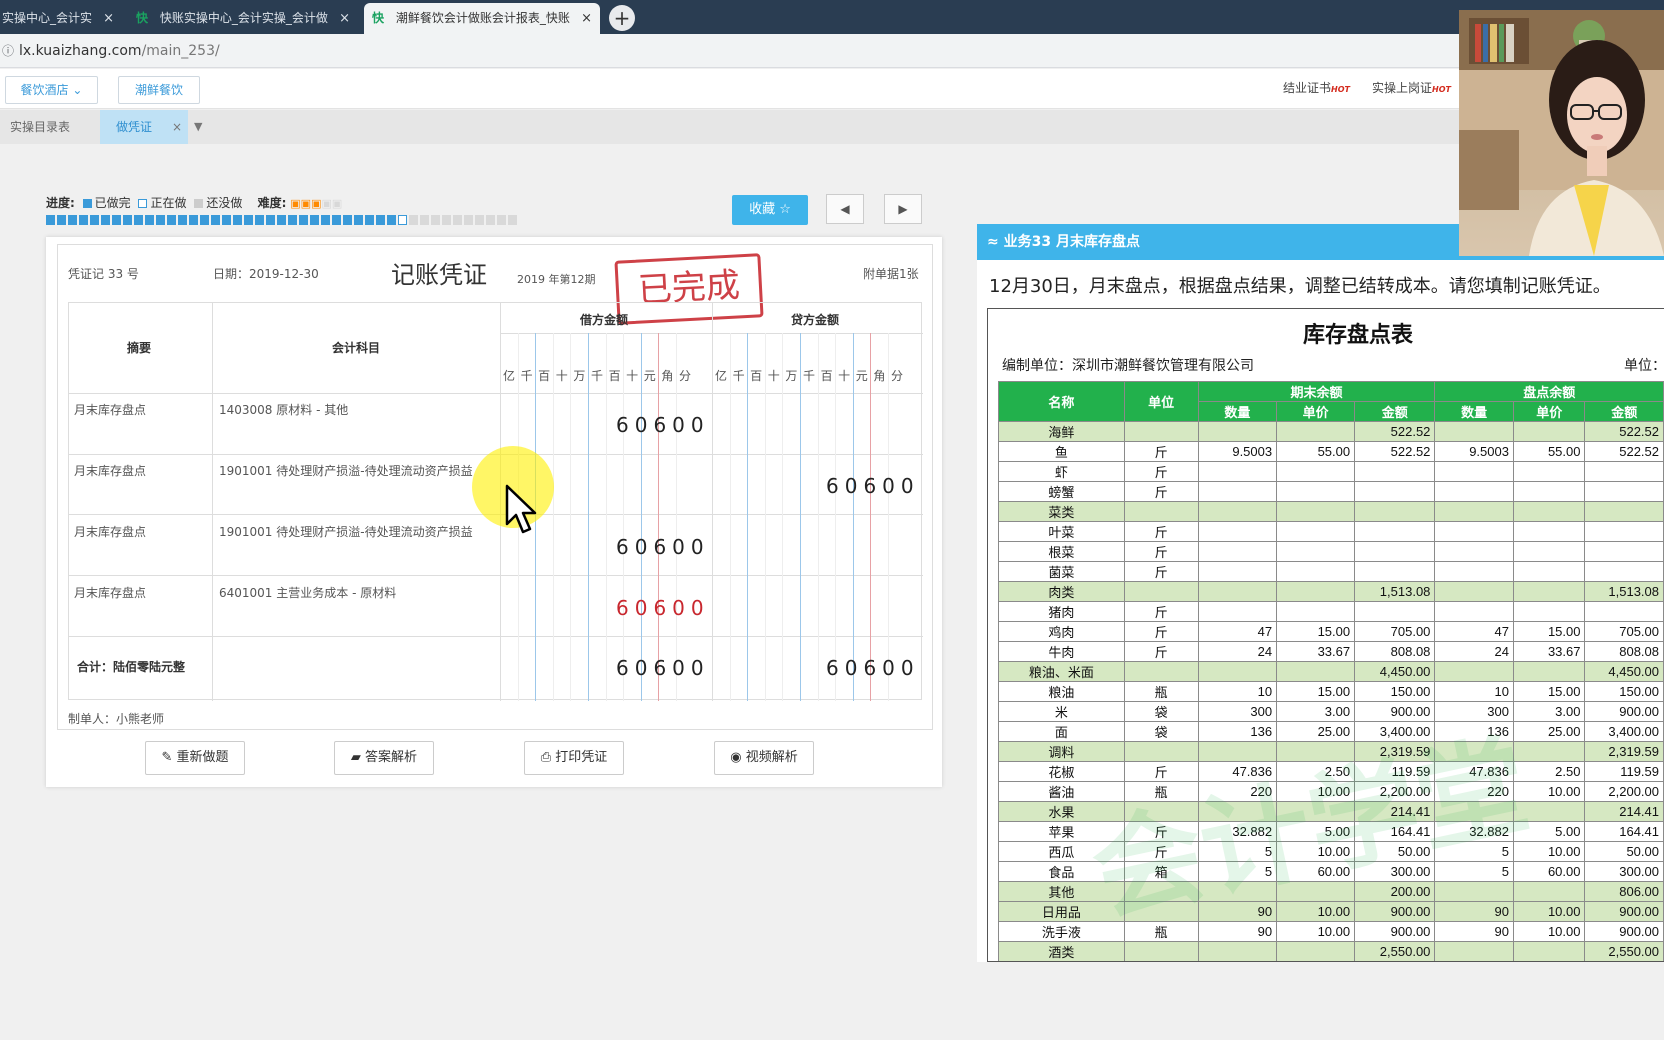  I want to click on tab-voucher: 做凭证 ×, so click(144, 127).